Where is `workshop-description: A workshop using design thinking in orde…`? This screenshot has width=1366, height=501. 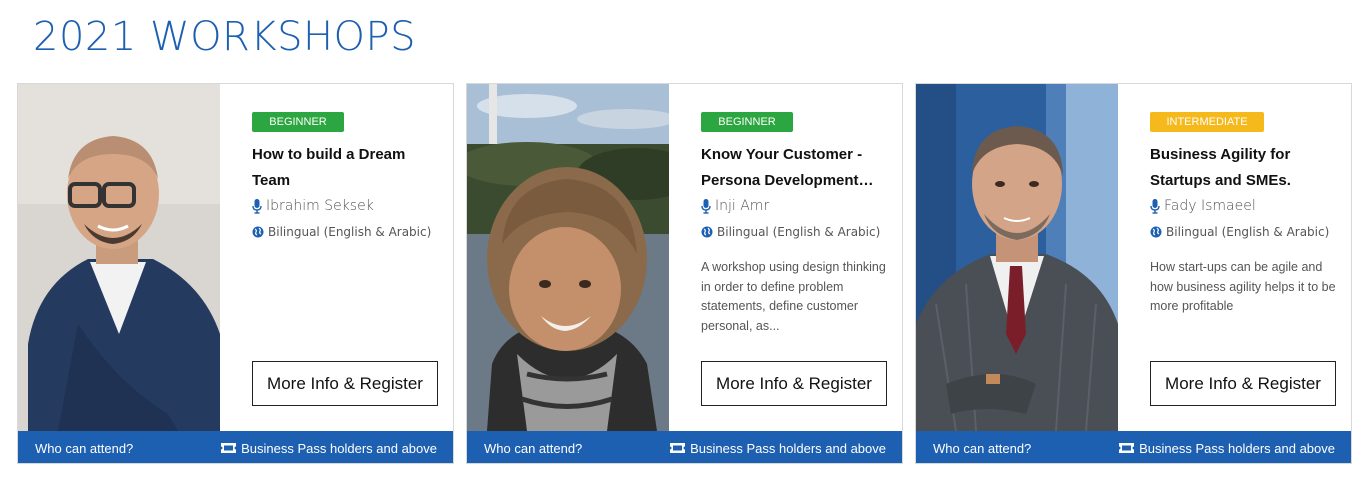 workshop-description: A workshop using design thinking in orde… is located at coordinates (793, 296).